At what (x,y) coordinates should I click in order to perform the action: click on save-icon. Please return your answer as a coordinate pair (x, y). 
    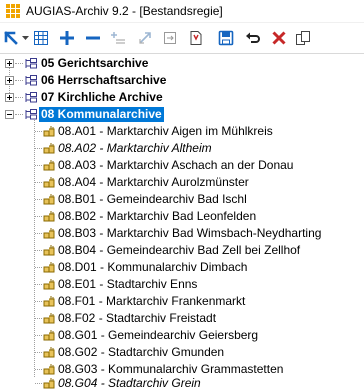
    Looking at the image, I should click on (226, 38).